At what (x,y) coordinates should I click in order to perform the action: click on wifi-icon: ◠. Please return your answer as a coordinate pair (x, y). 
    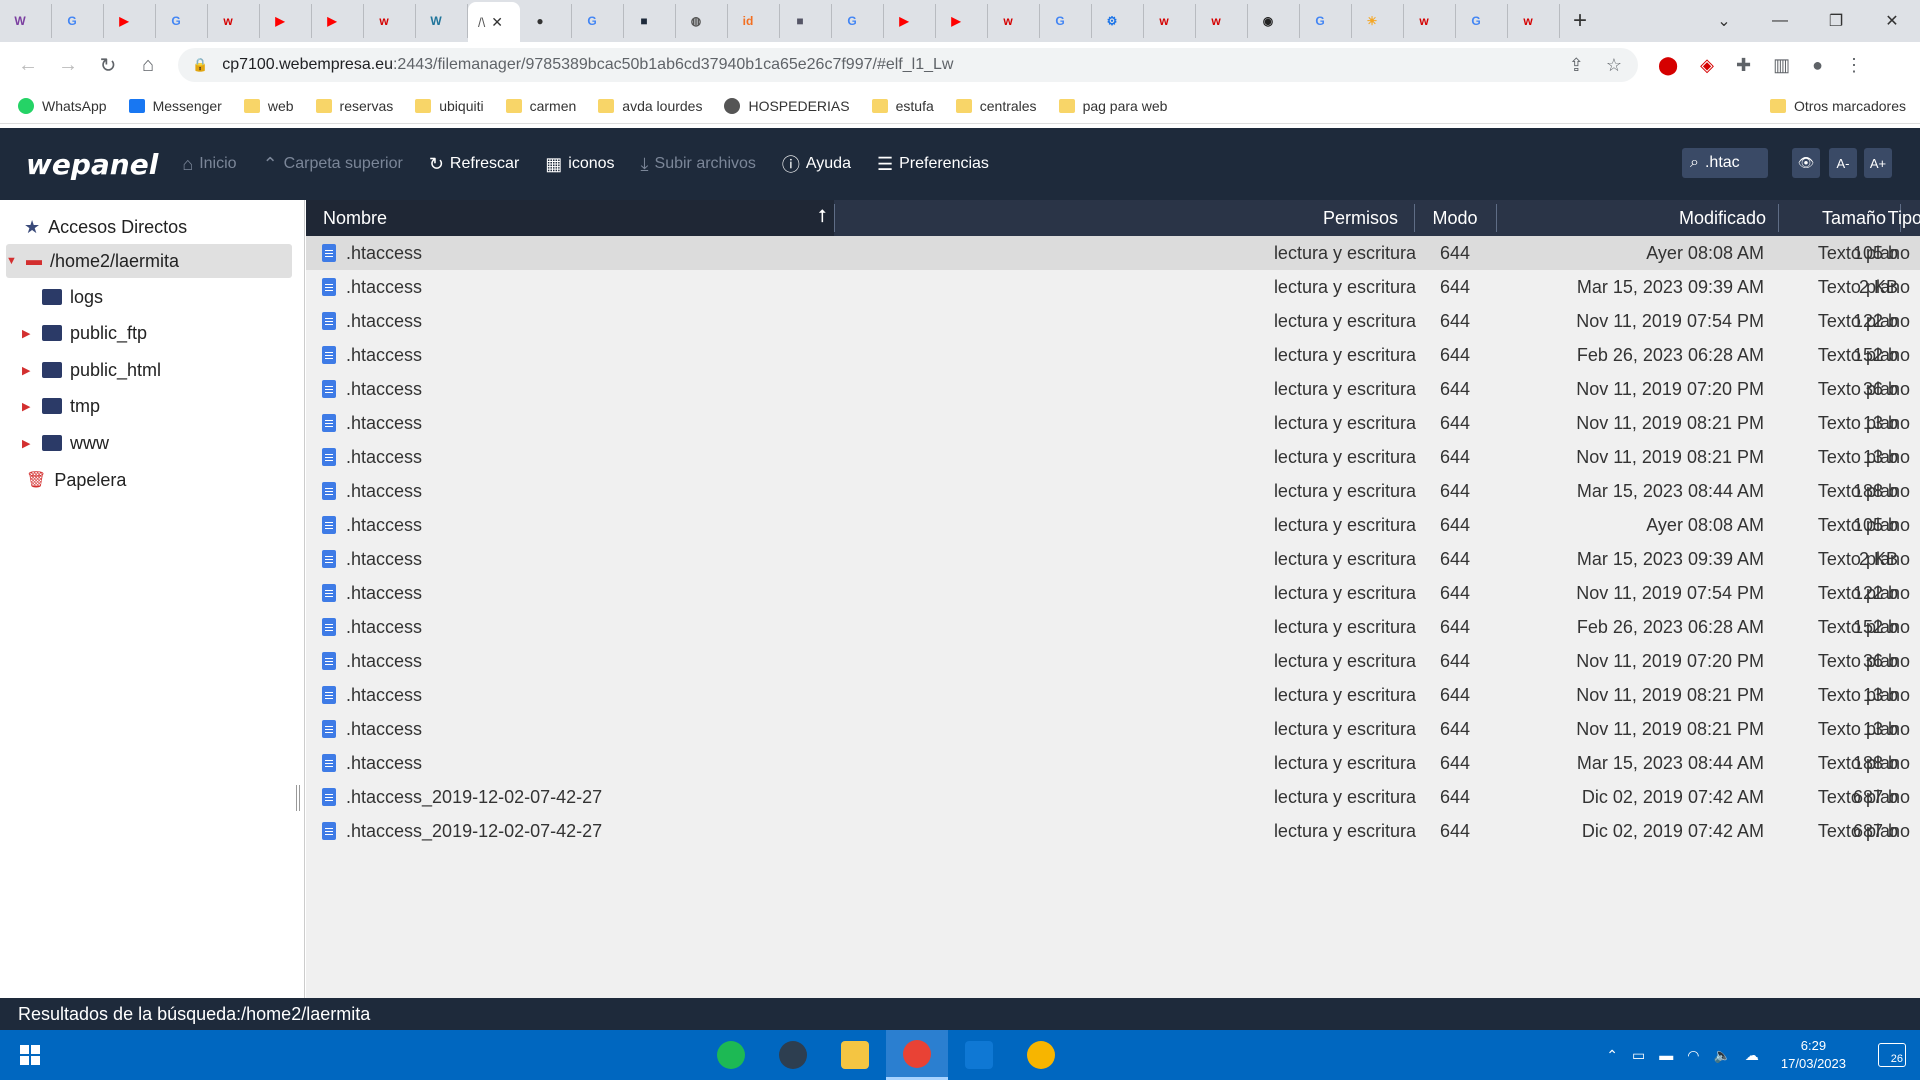
    Looking at the image, I should click on (1693, 1055).